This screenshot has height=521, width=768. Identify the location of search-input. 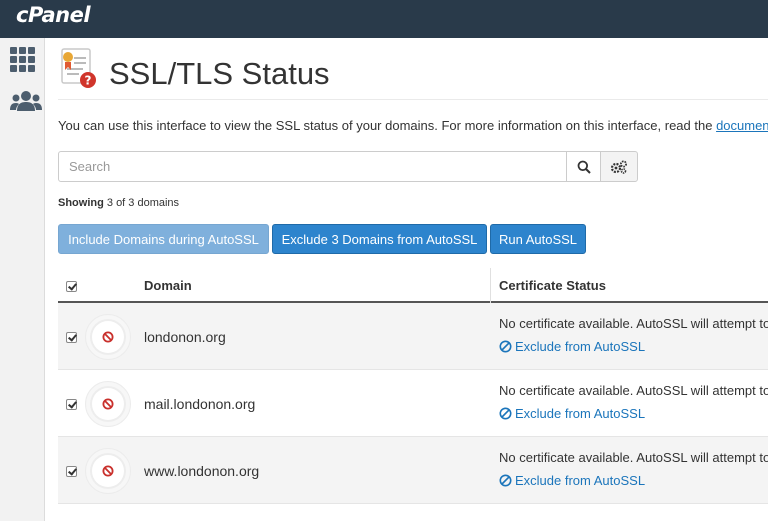
(312, 166).